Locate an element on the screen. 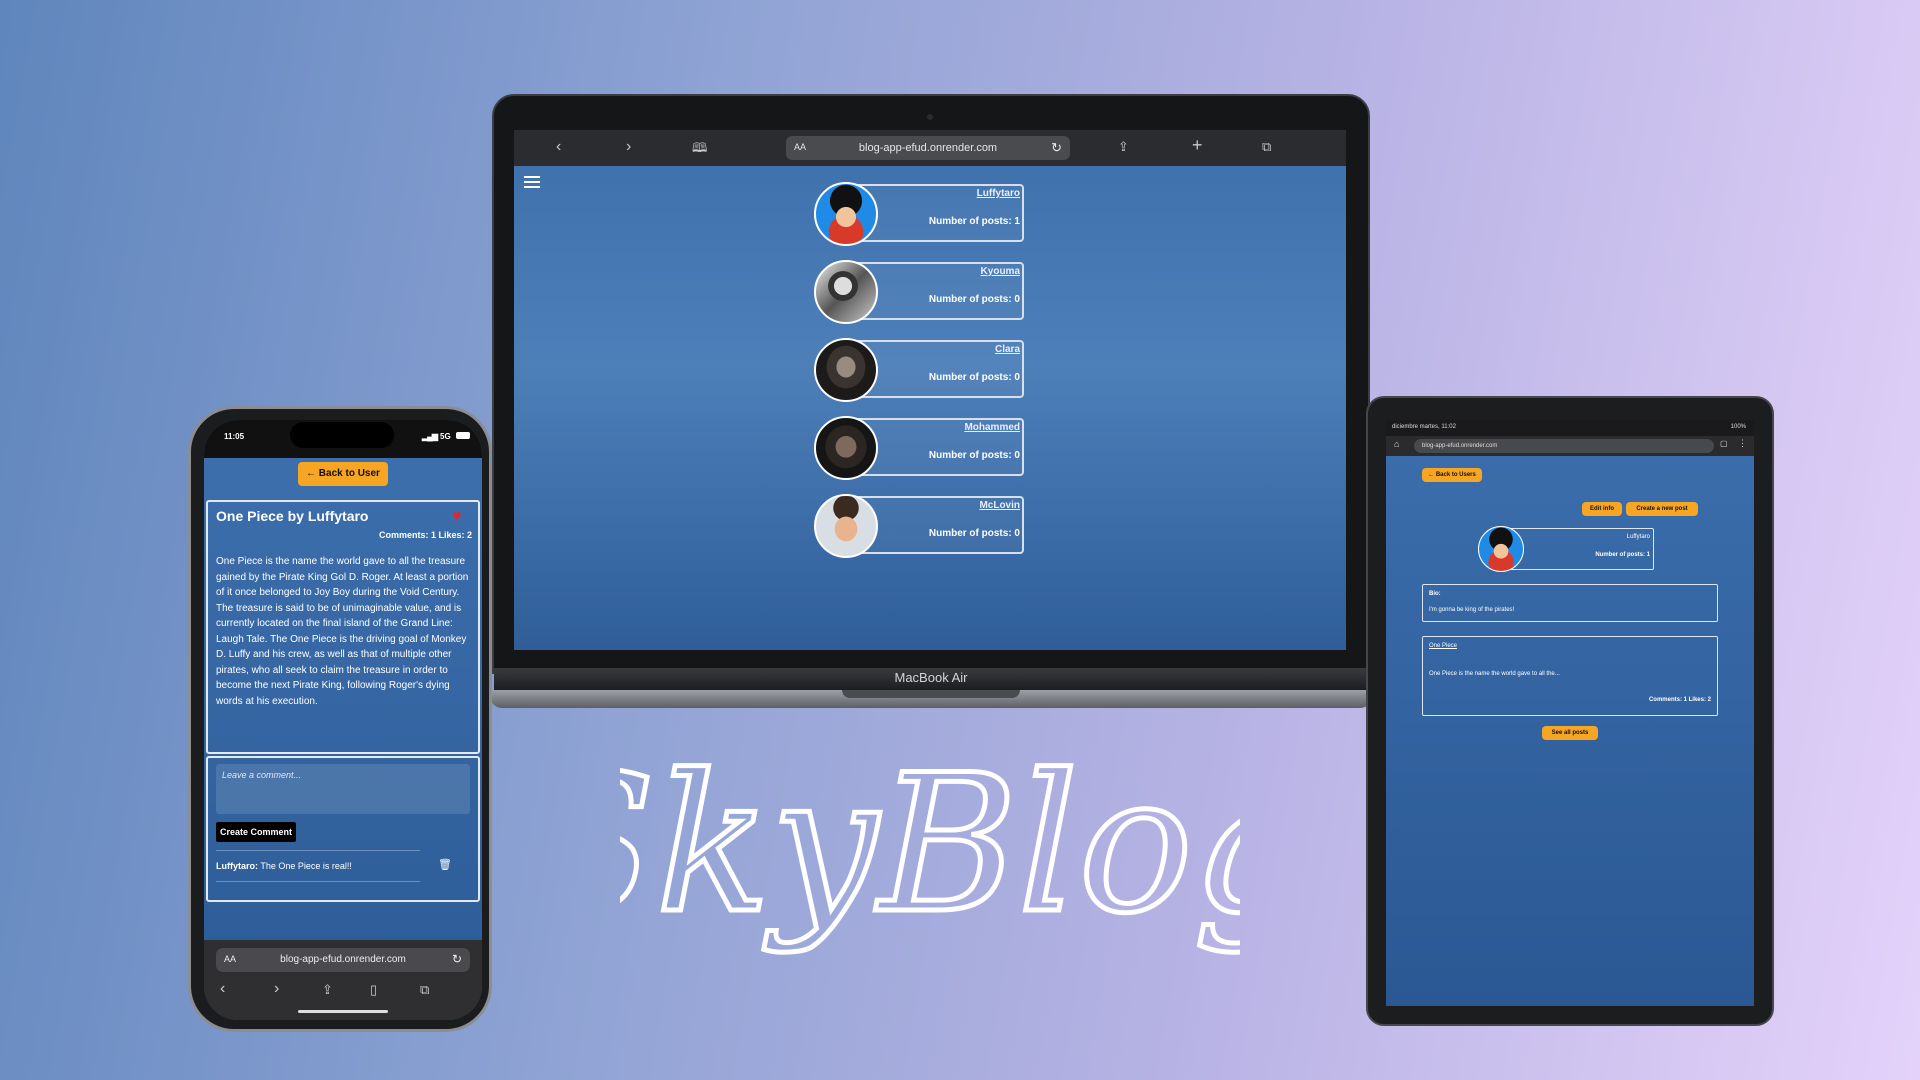 The width and height of the screenshot is (1920, 1080). user-card: McLovin Number of posts: 0 is located at coordinates (920, 526).